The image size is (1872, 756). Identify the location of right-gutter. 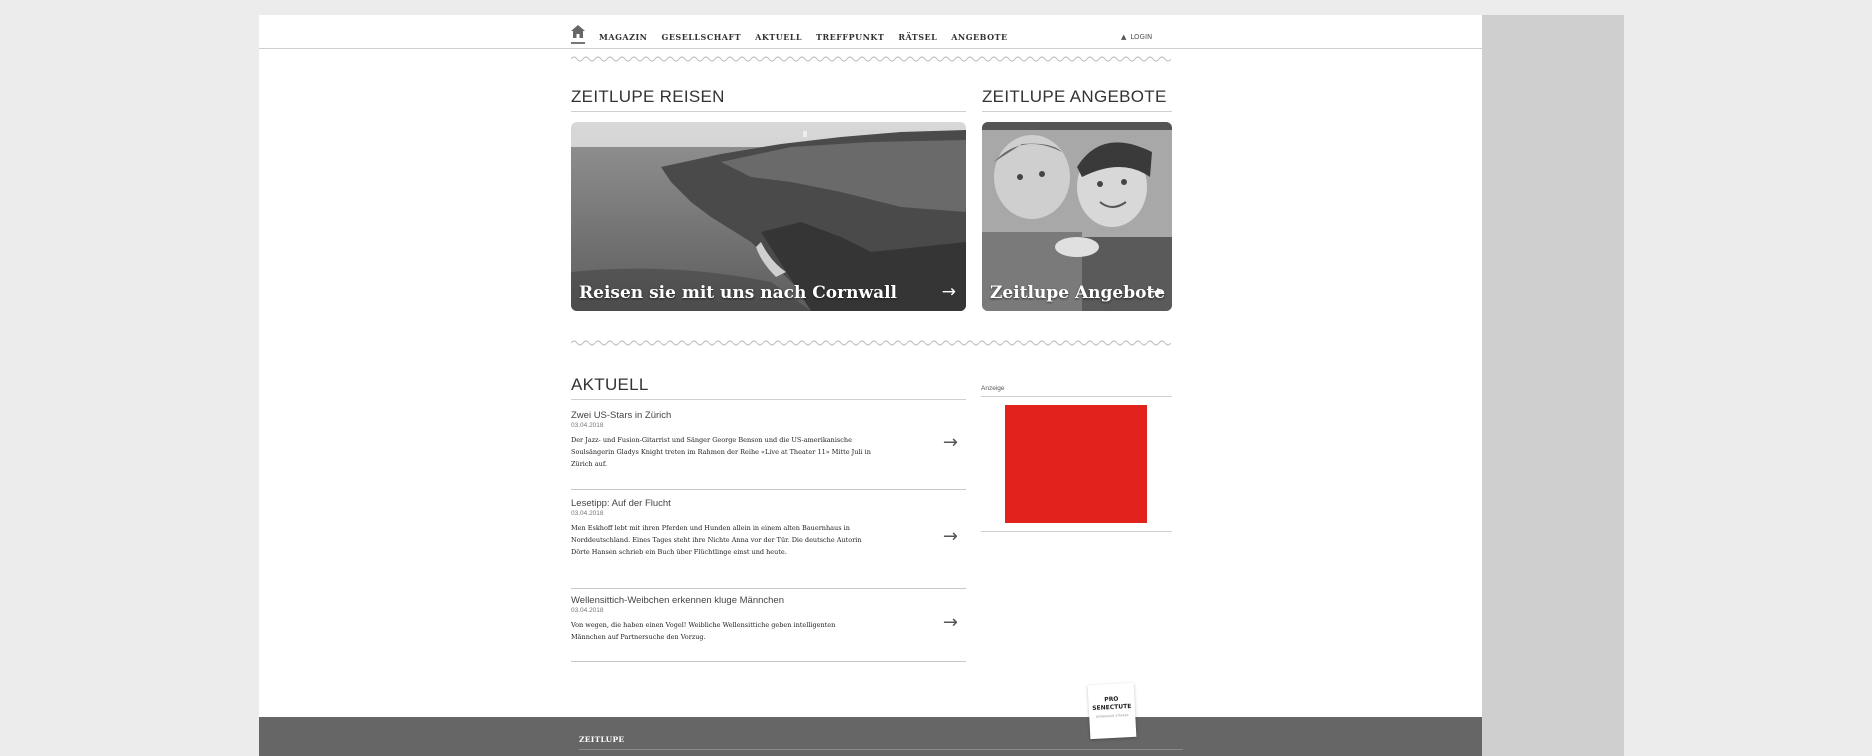
(1553, 385).